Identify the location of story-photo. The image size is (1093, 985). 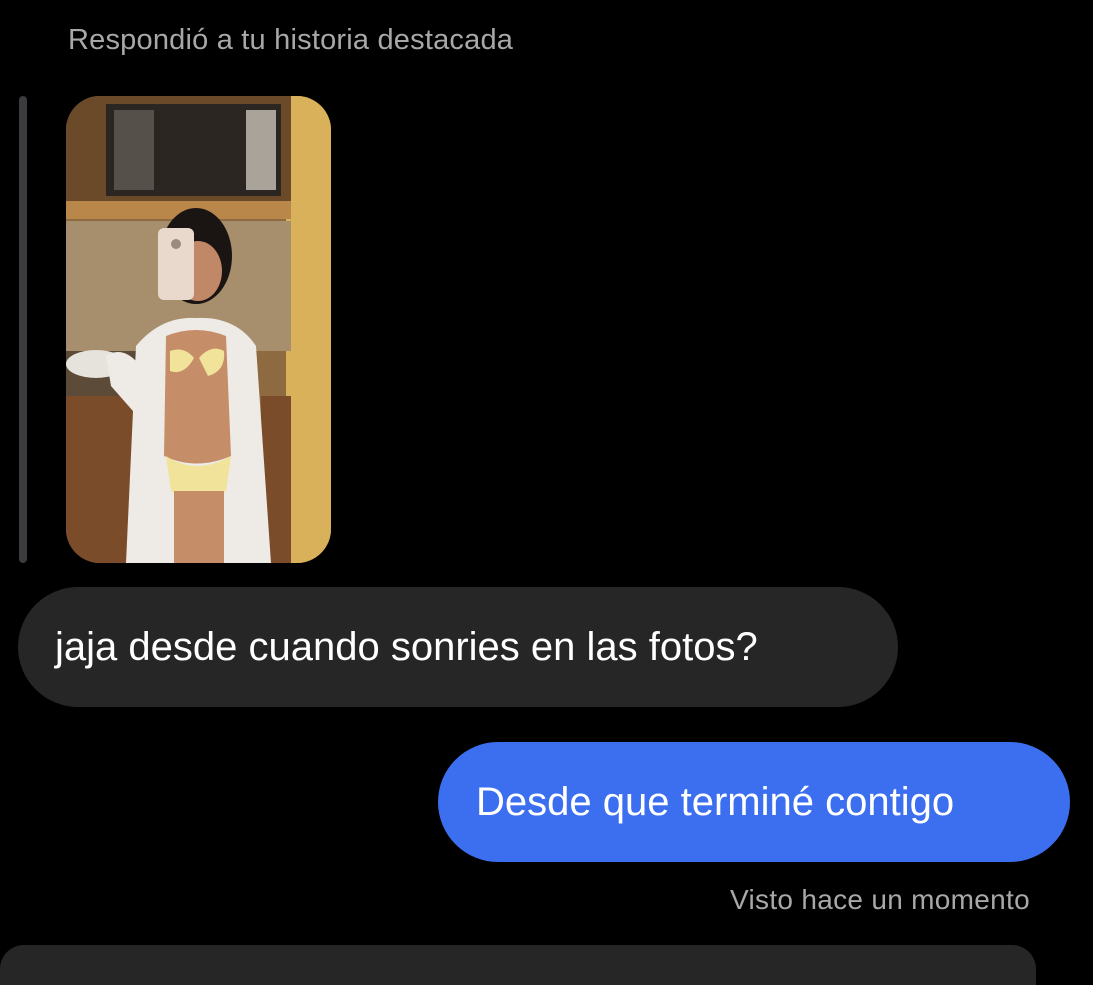
(198, 329).